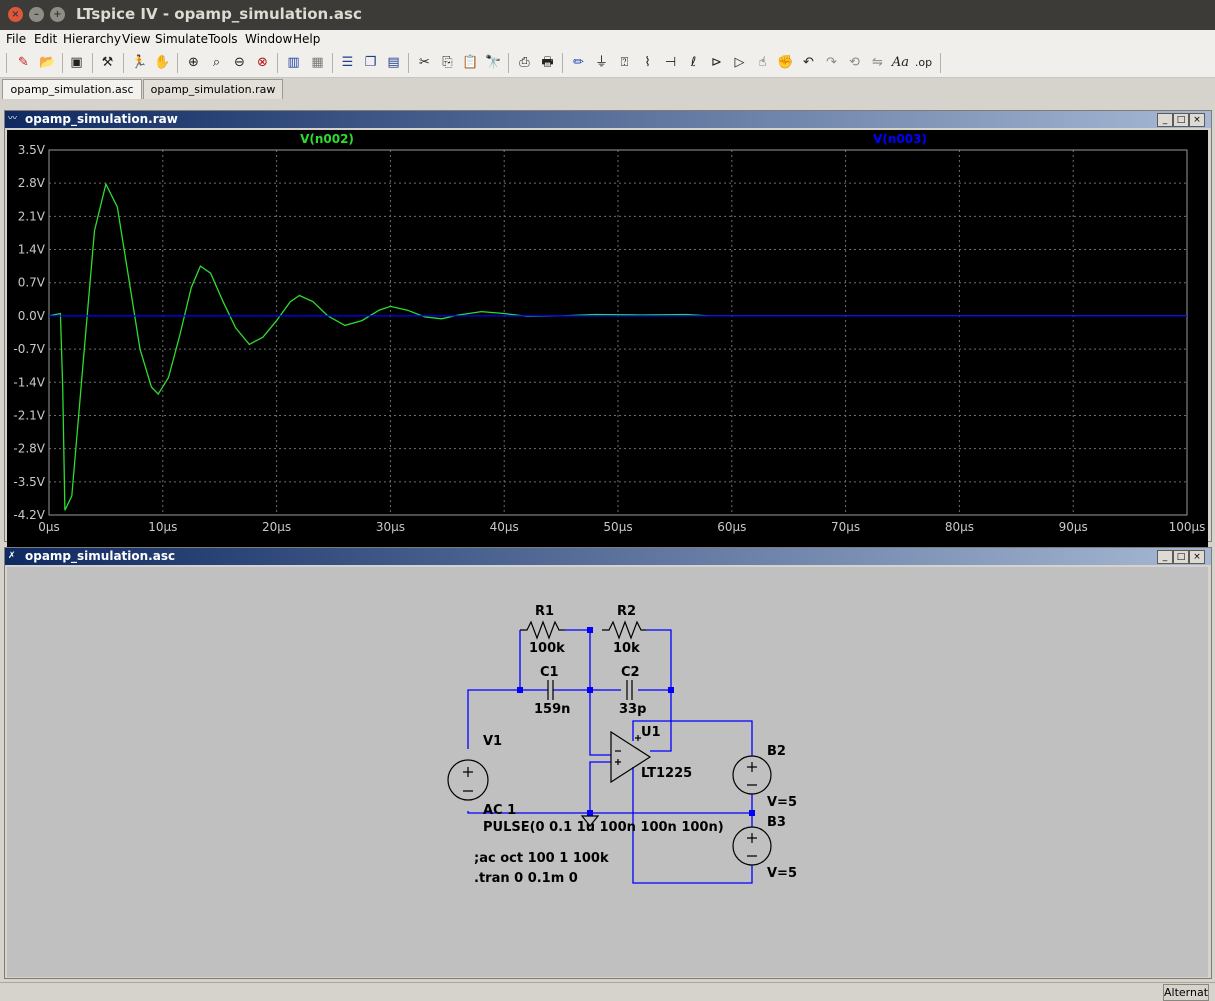 This screenshot has height=1001, width=1215. I want to click on open-icon: 📂, so click(47, 62).